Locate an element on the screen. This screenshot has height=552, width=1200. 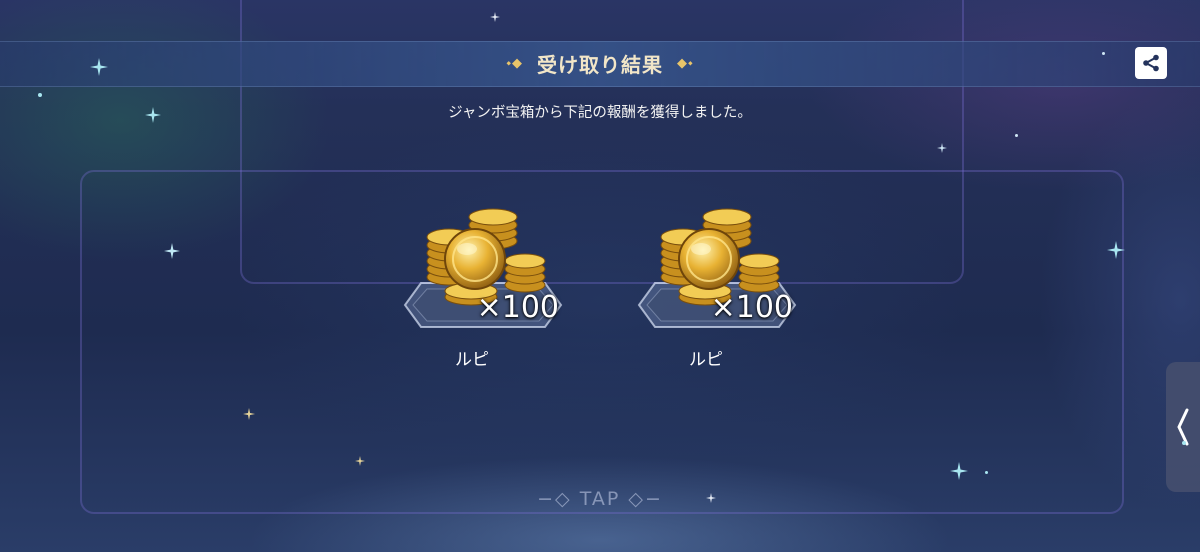
share-button is located at coordinates (1151, 63).